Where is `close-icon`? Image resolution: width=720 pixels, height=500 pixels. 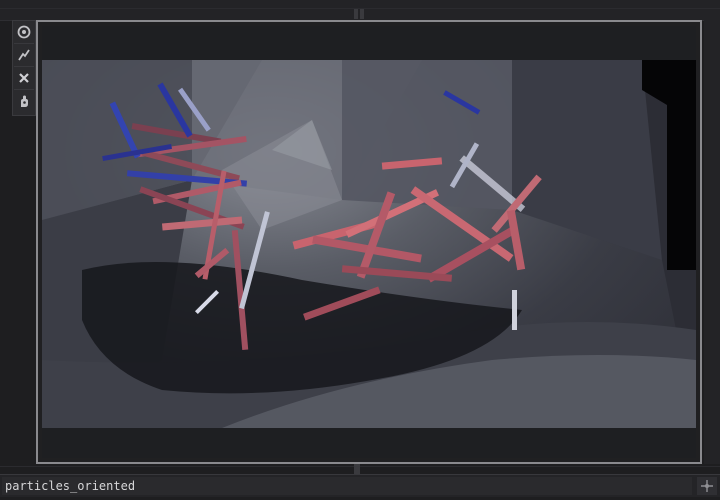 close-icon is located at coordinates (24, 78).